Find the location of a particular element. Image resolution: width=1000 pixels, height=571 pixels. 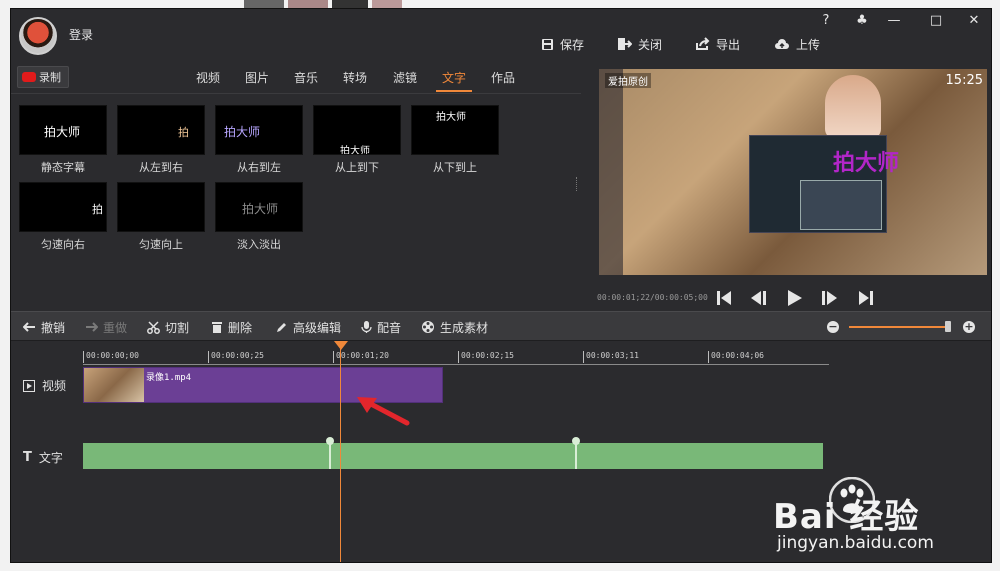

minimize-button: — is located at coordinates (894, 21).